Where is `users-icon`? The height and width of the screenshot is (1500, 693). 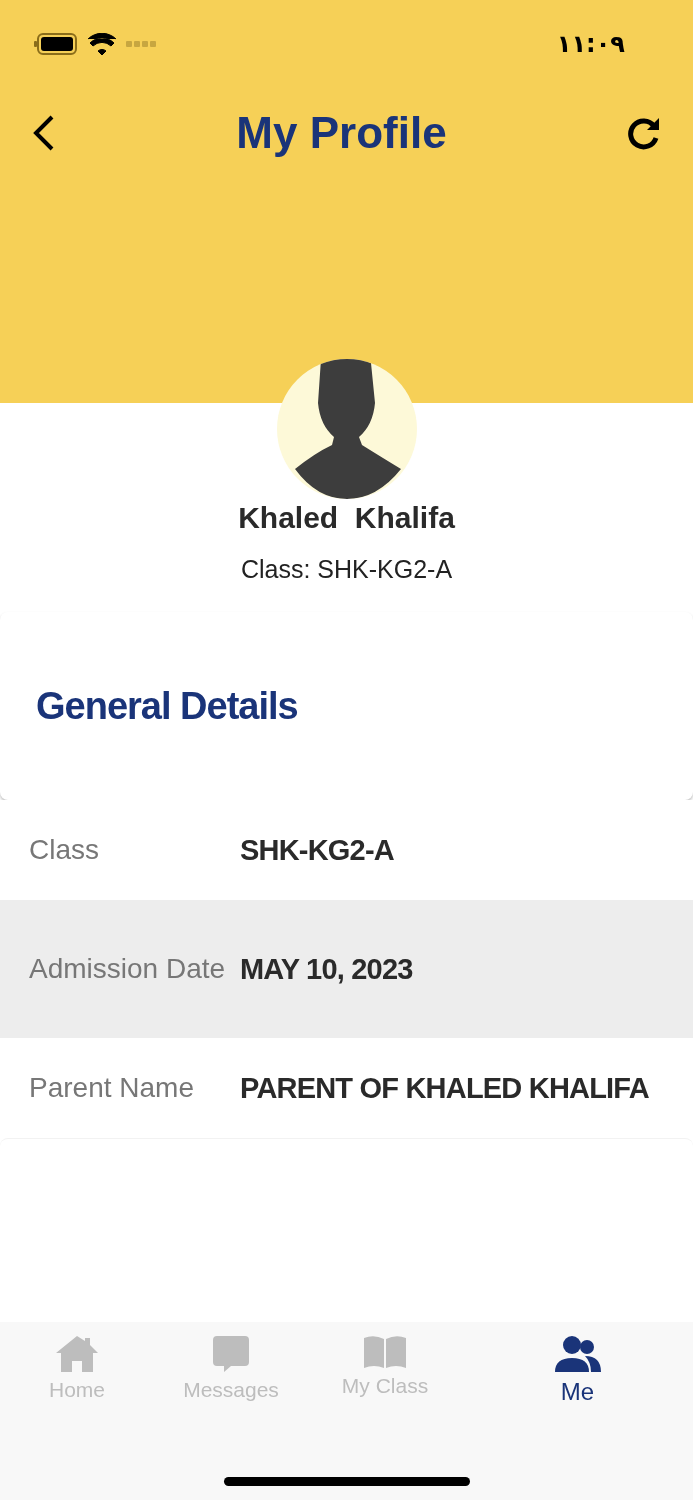
users-icon is located at coordinates (577, 1354).